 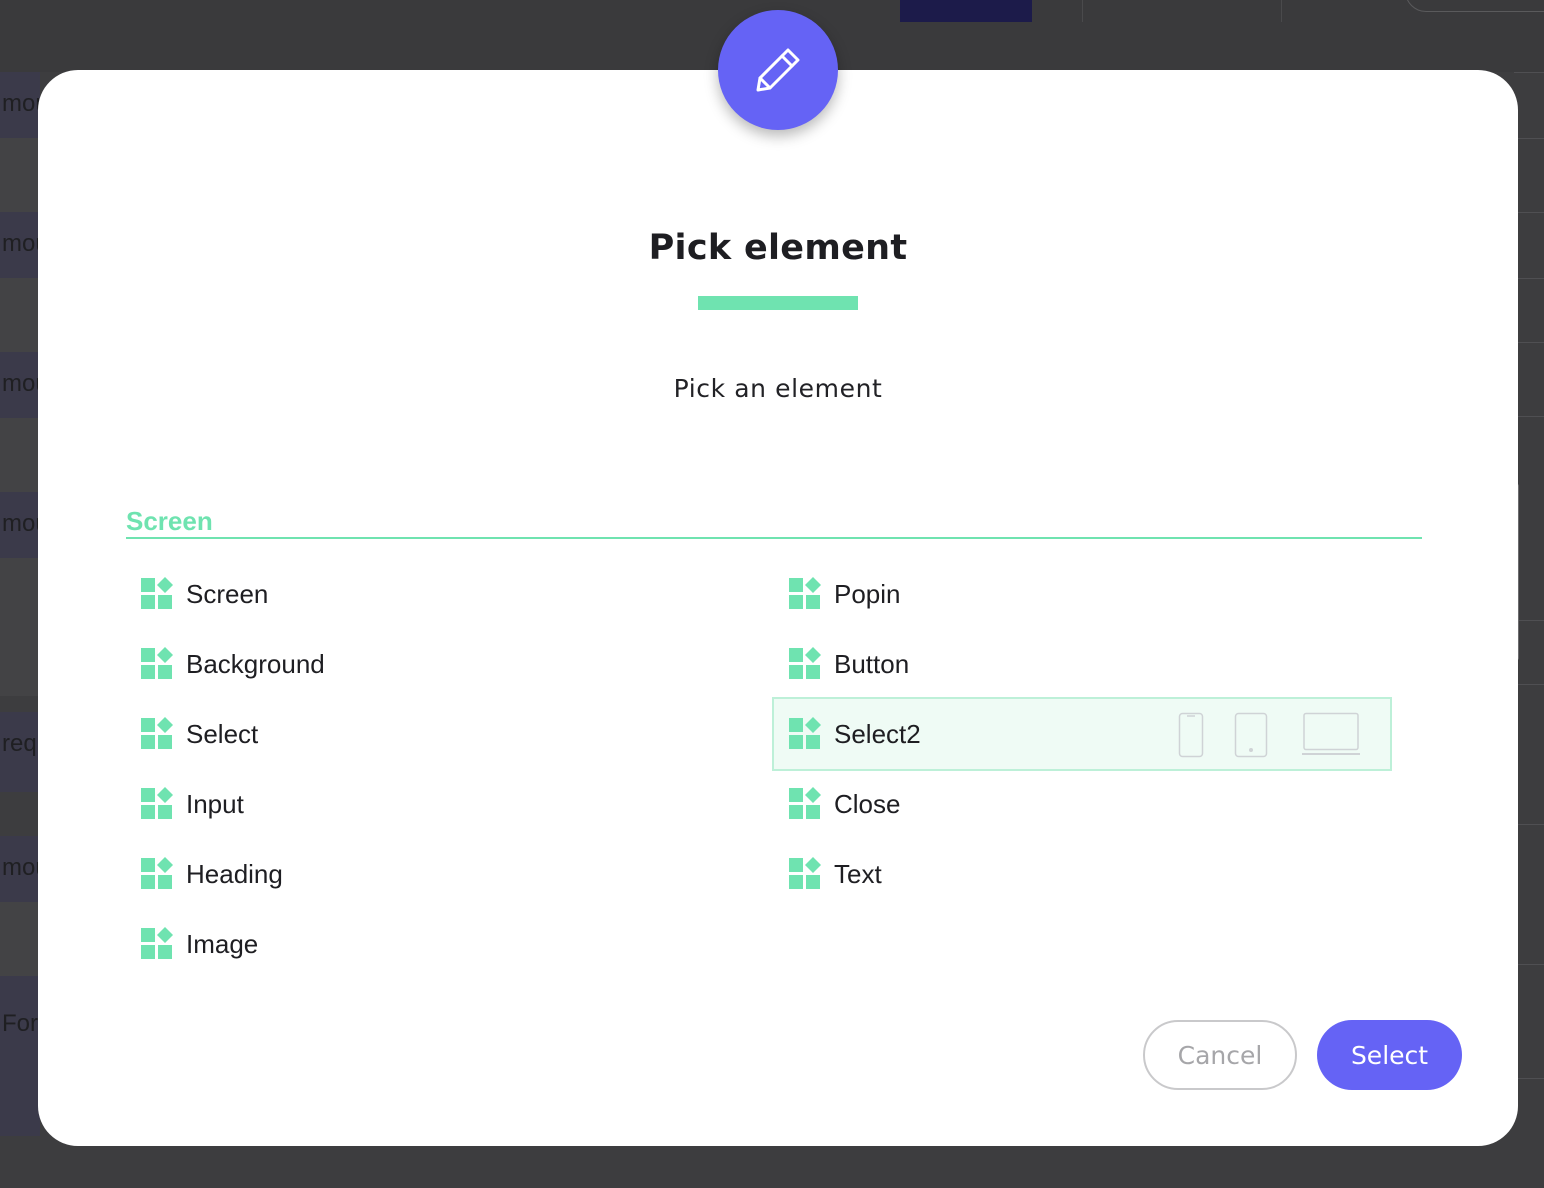 What do you see at coordinates (1220, 1055) in the screenshot?
I see `cancel-button: Cancel` at bounding box center [1220, 1055].